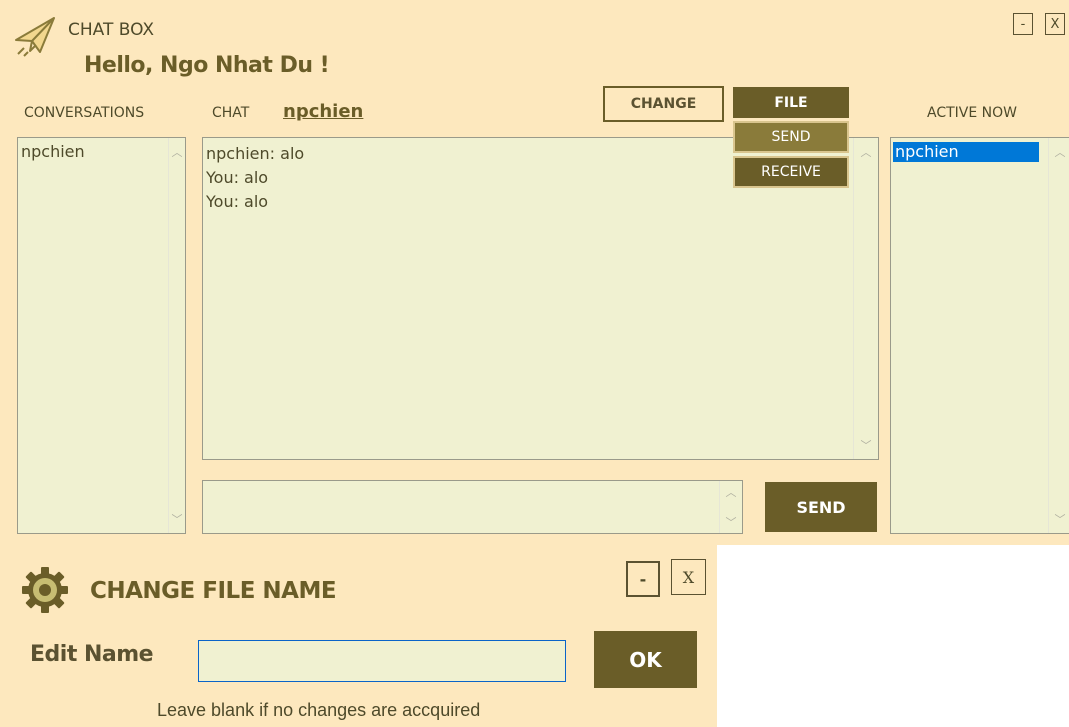 The width and height of the screenshot is (1069, 727). What do you see at coordinates (207, 65) in the screenshot?
I see `greeting: Hello, Ngo Nhat Du !` at bounding box center [207, 65].